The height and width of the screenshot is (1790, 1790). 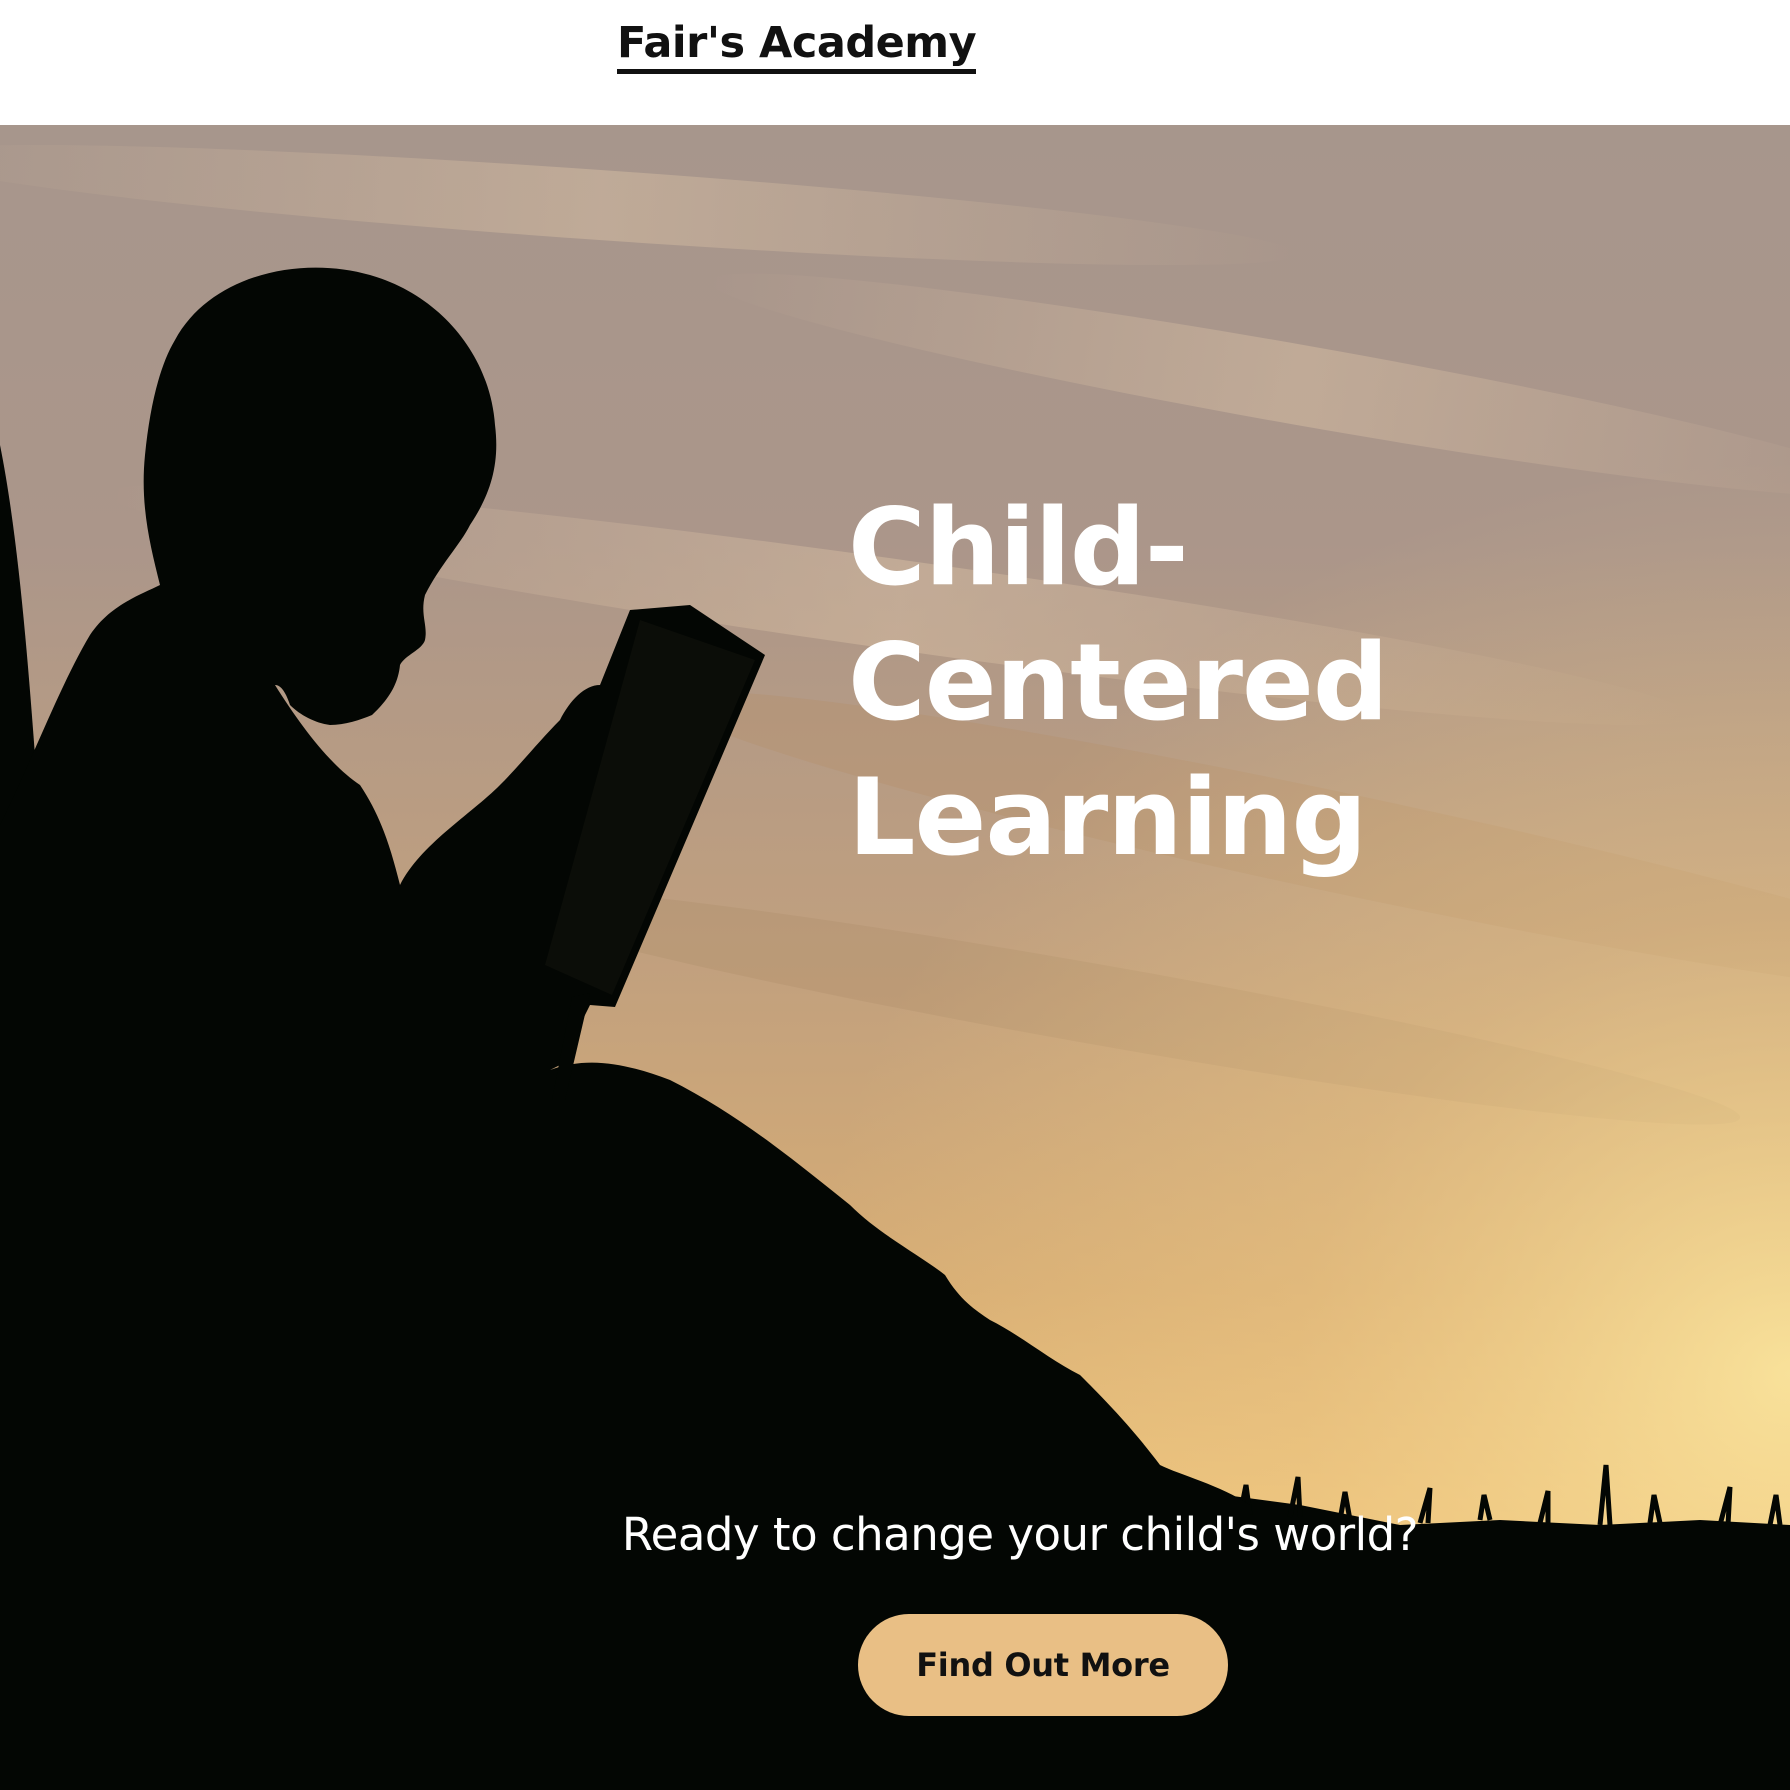 I want to click on headline-line-2: Centered, so click(x=1118, y=682).